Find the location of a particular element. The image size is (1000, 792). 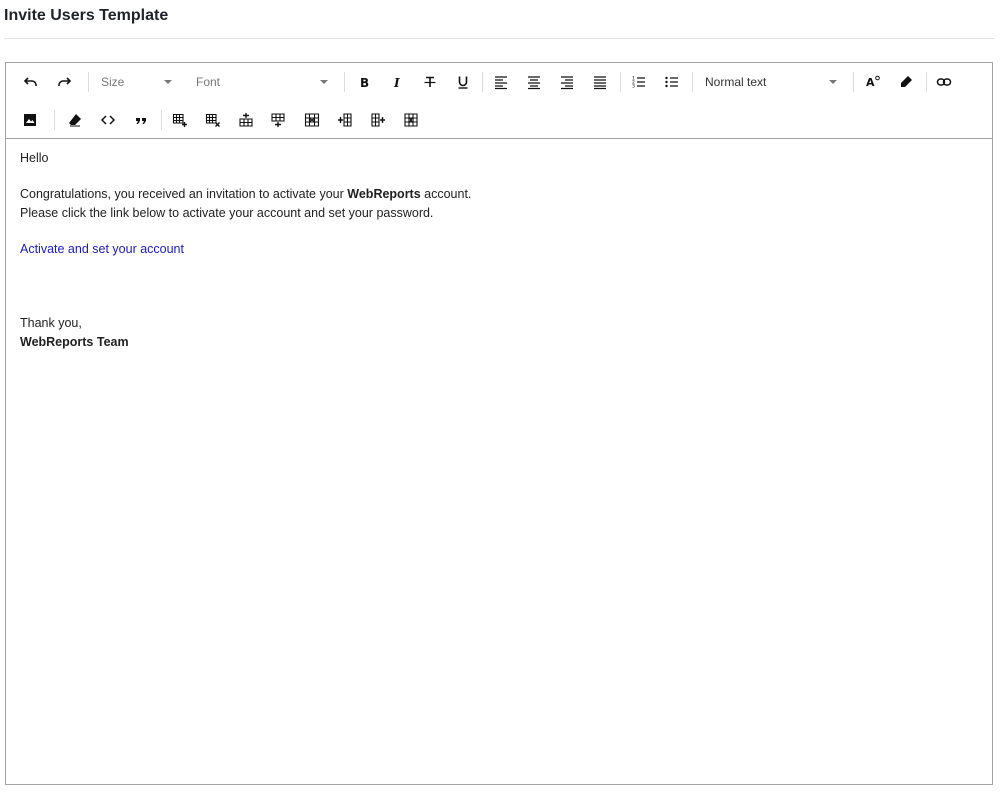

image-icon is located at coordinates (30, 120).